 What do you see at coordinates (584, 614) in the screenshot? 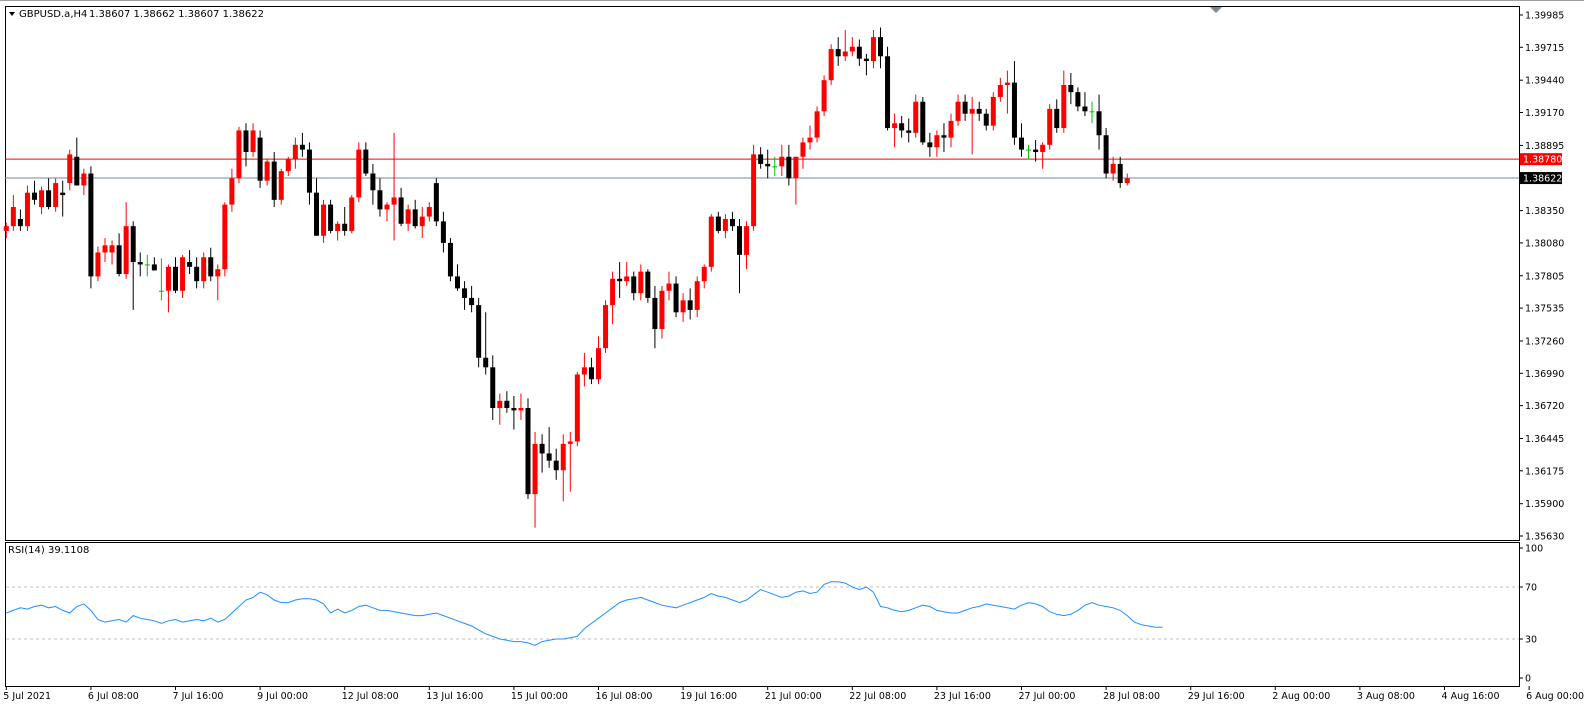
I see `rsi-series` at bounding box center [584, 614].